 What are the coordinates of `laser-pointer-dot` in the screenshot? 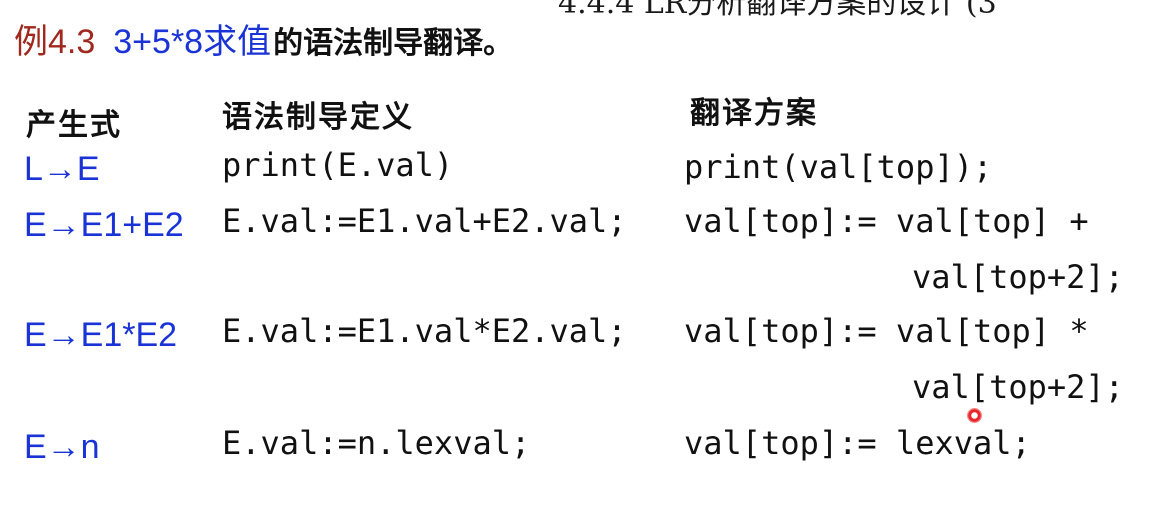 It's located at (974, 415).